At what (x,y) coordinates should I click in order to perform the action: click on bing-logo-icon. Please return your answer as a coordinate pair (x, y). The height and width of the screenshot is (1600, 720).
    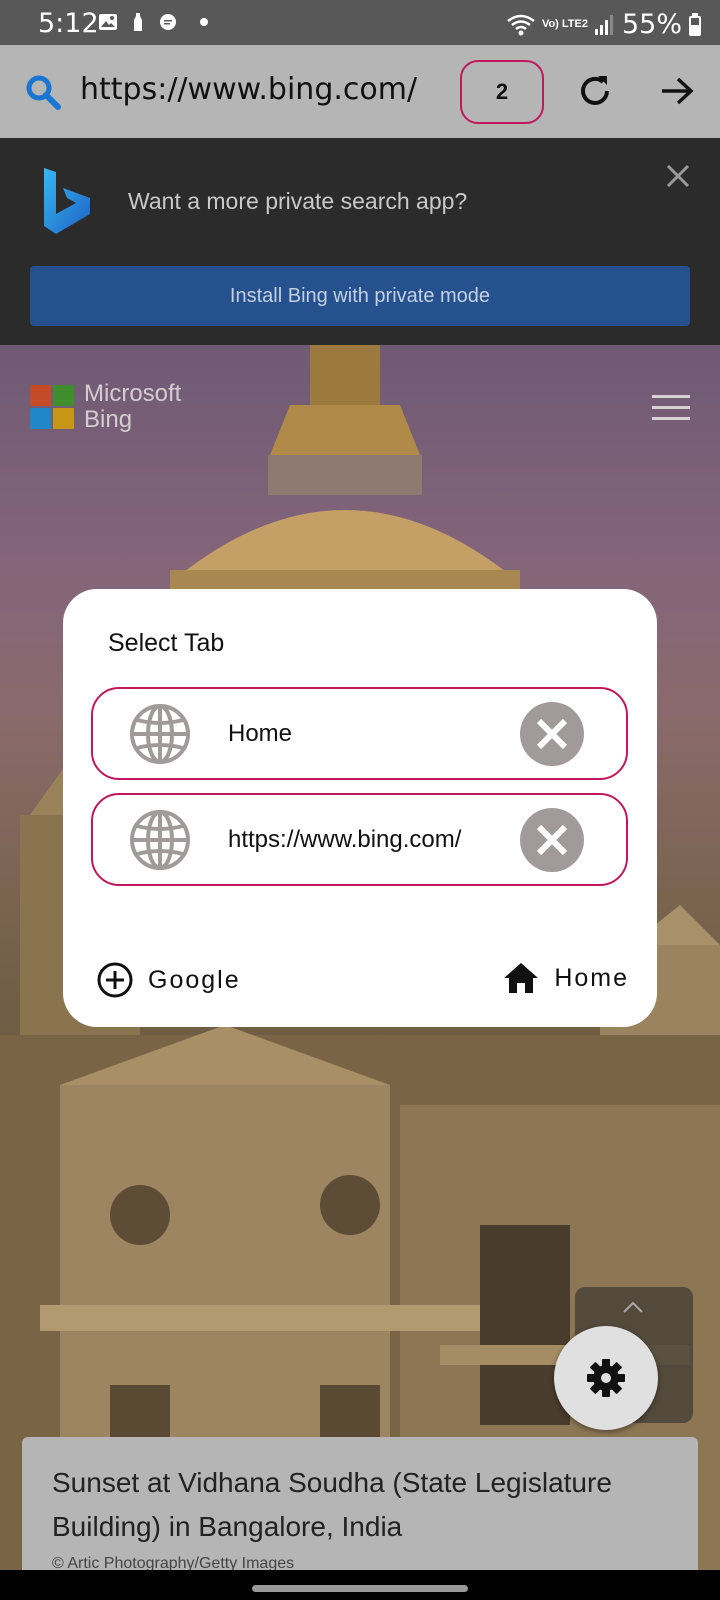
    Looking at the image, I should click on (67, 201).